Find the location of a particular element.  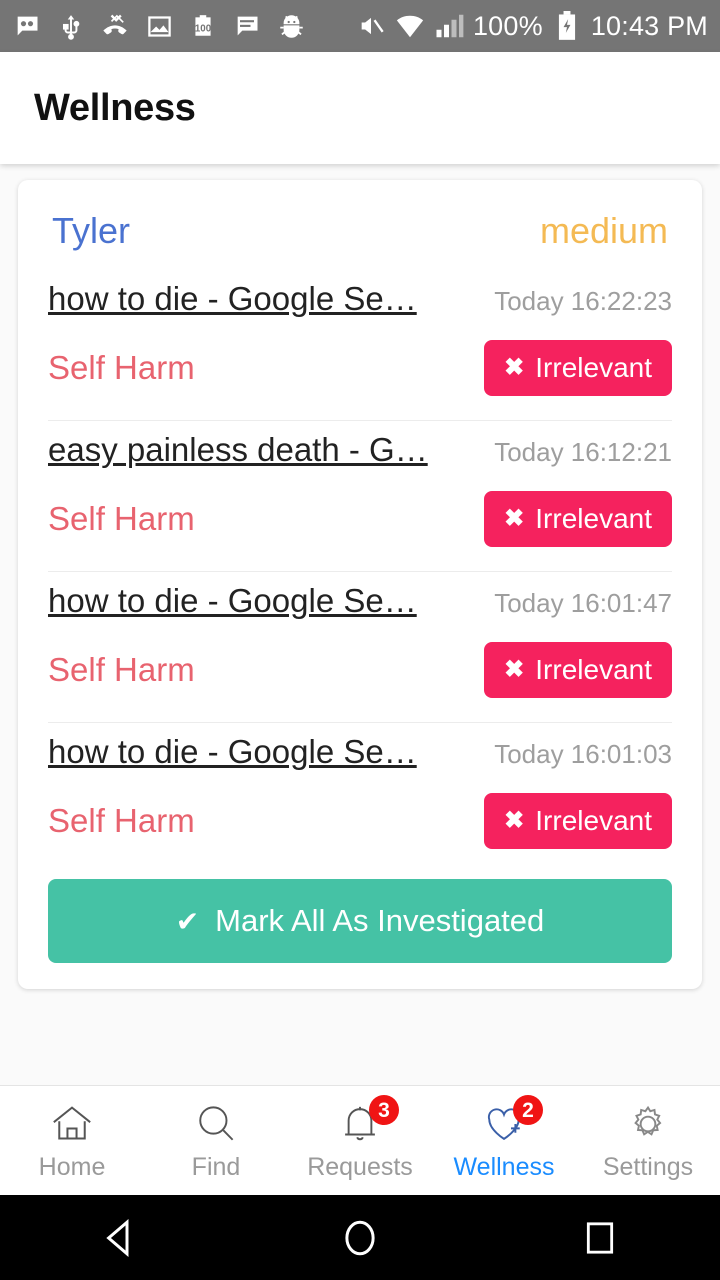

nav-item-settings: Settings is located at coordinates (648, 1140).